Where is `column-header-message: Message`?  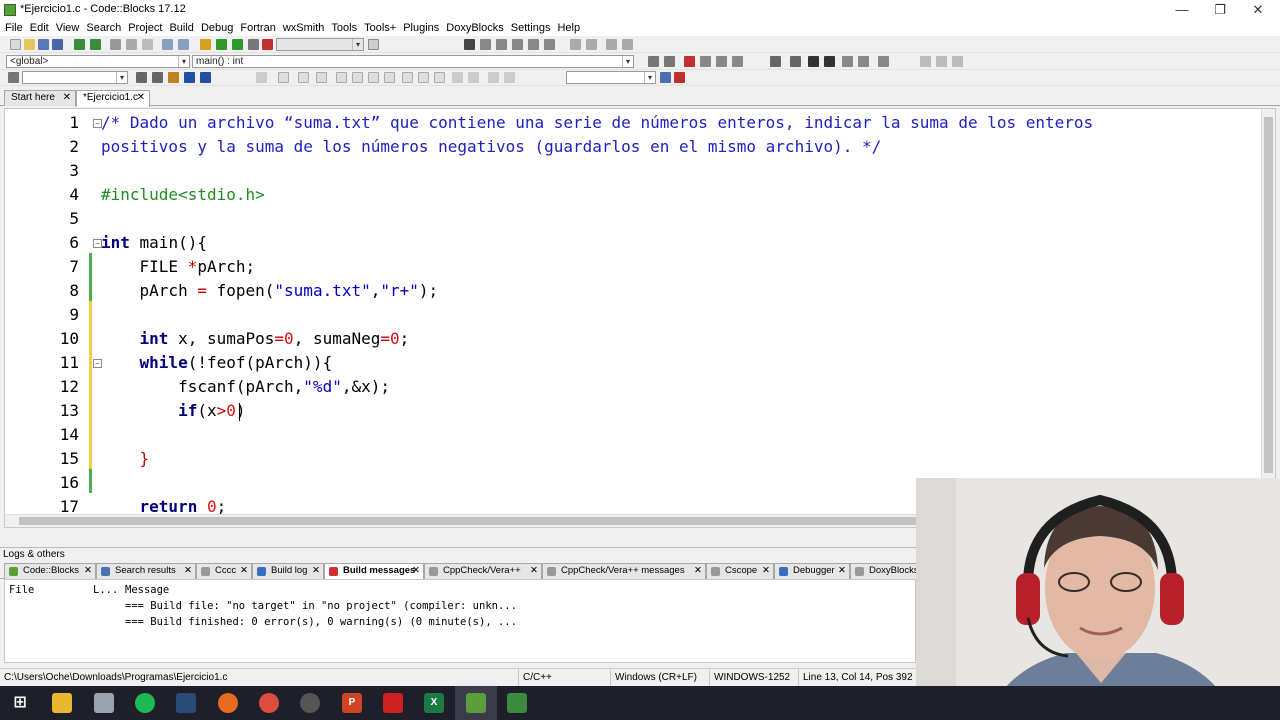 column-header-message: Message is located at coordinates (147, 590).